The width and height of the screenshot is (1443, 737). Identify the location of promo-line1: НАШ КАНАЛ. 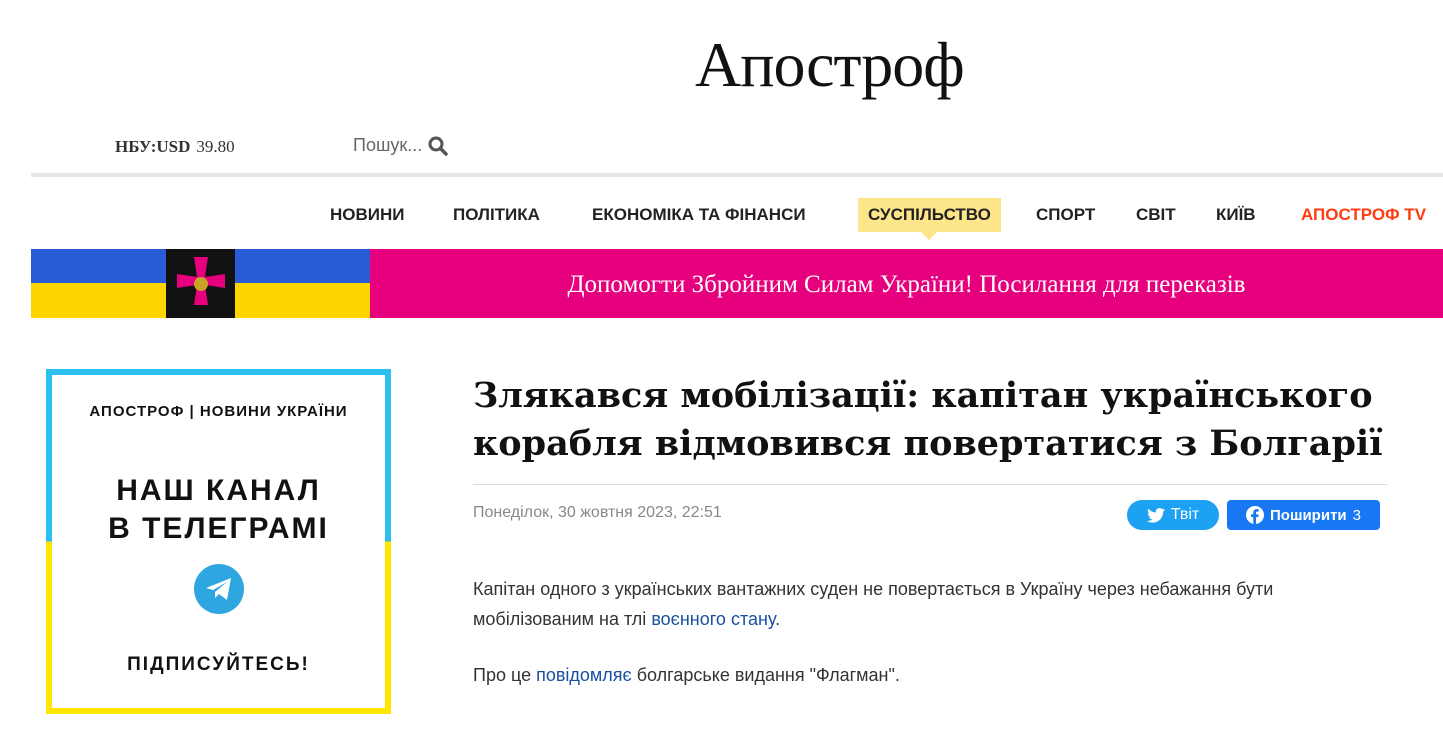
(218, 490).